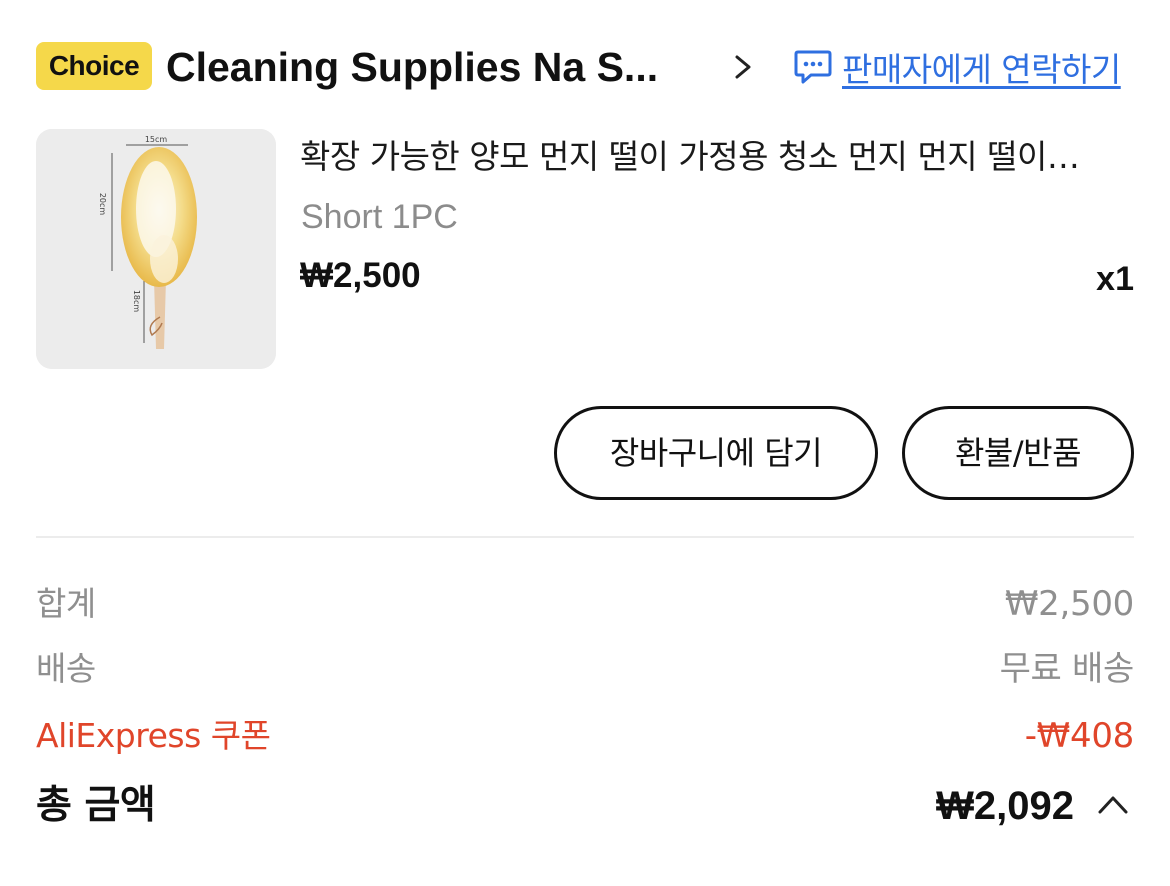  Describe the element at coordinates (981, 69) in the screenshot. I see `contact-seller-label: 판매자에게 연락하기` at that location.